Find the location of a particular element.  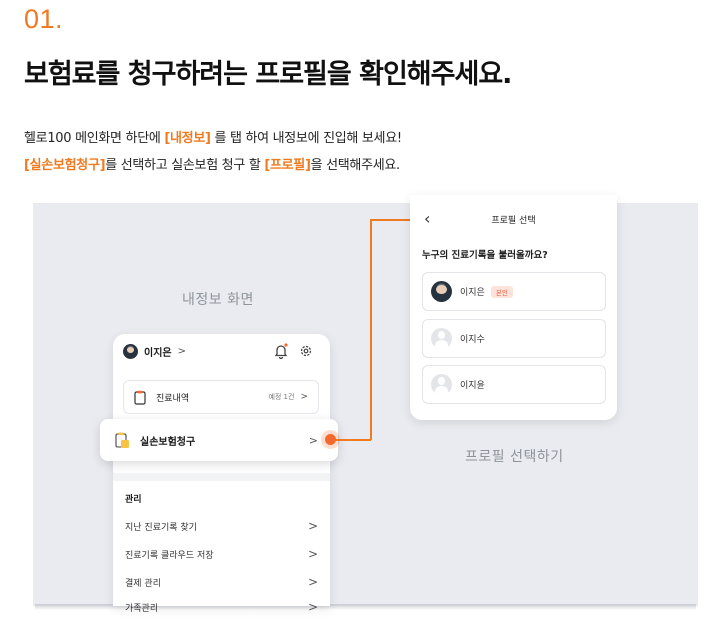

menu-item-payment: 결제 관리 > is located at coordinates (221, 582).